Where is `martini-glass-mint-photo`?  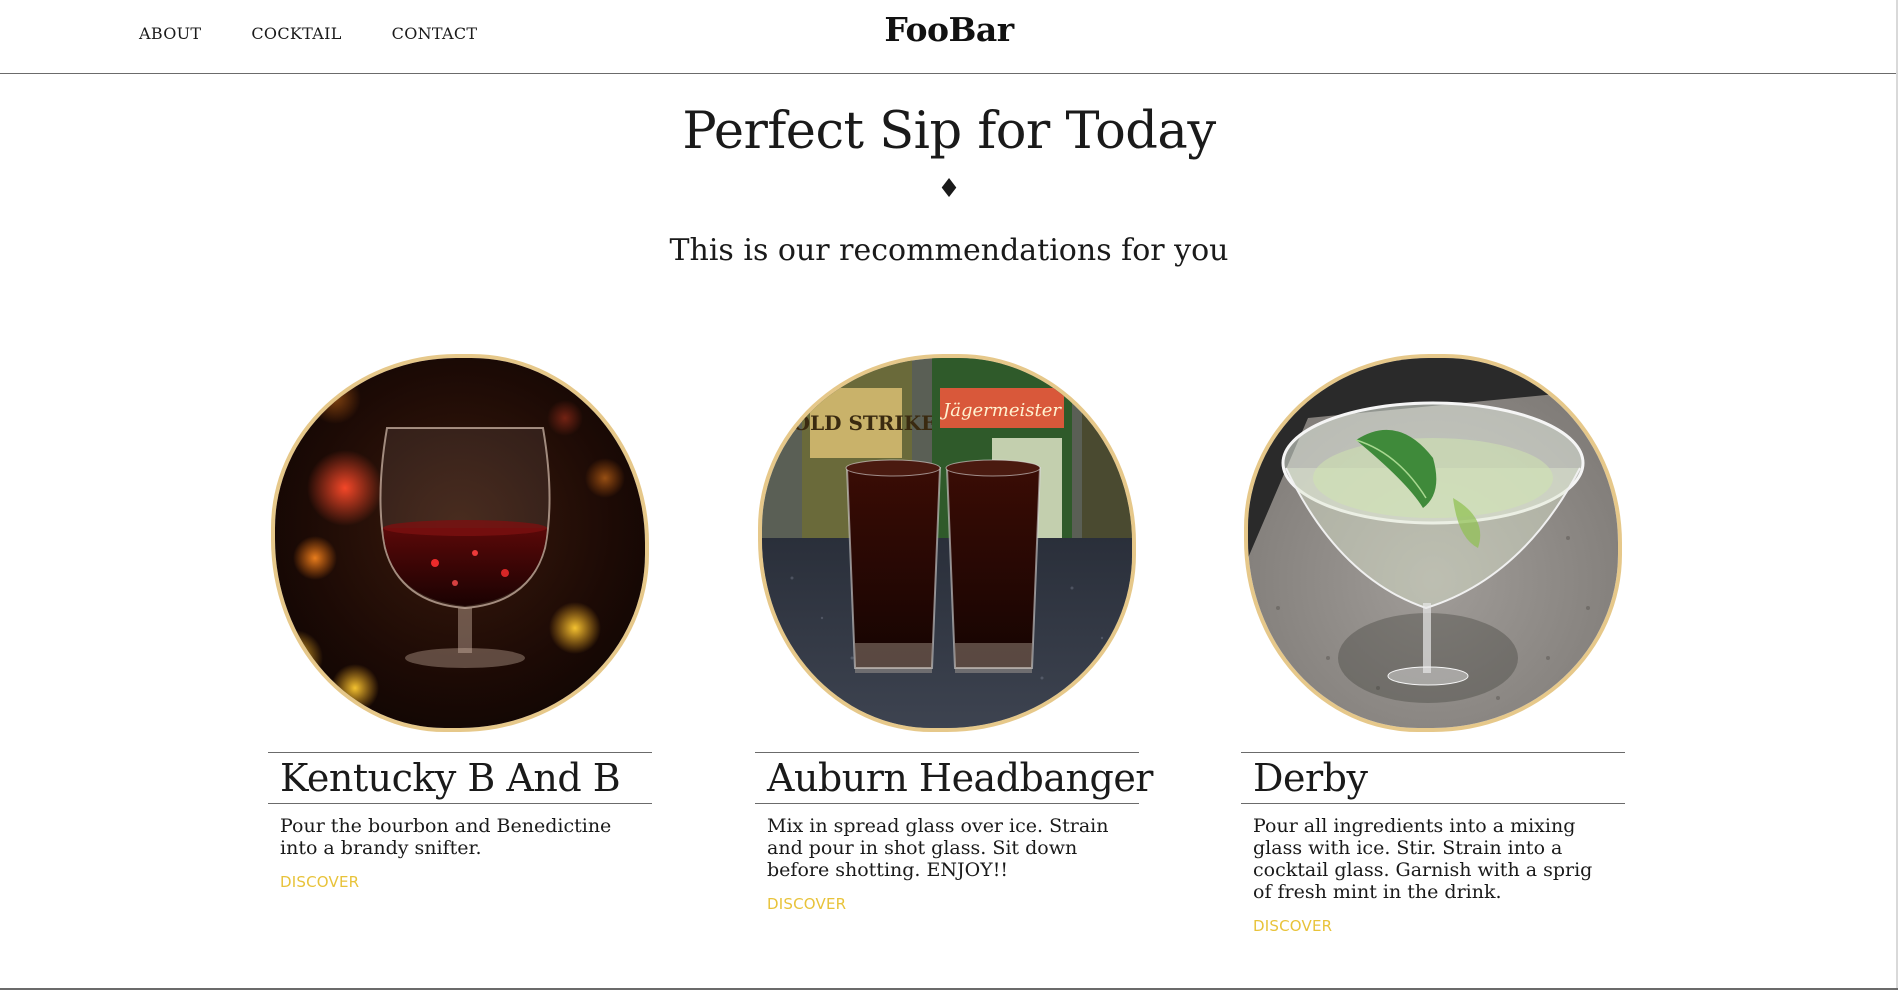 martini-glass-mint-photo is located at coordinates (1433, 543).